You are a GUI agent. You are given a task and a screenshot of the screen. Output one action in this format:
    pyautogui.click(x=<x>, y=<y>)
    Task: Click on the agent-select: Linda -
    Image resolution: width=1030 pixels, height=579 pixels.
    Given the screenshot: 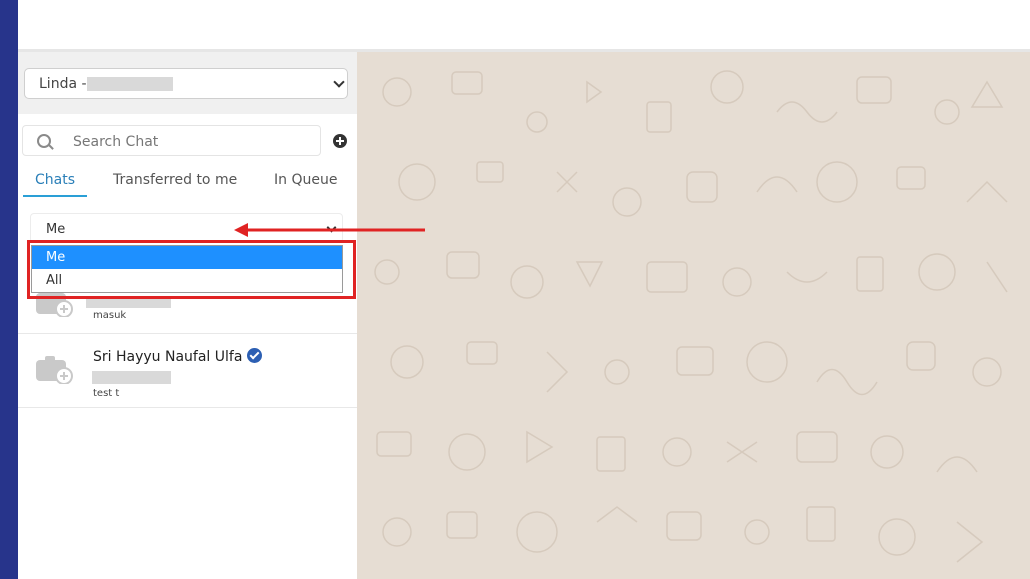 What is the action you would take?
    pyautogui.click(x=186, y=83)
    